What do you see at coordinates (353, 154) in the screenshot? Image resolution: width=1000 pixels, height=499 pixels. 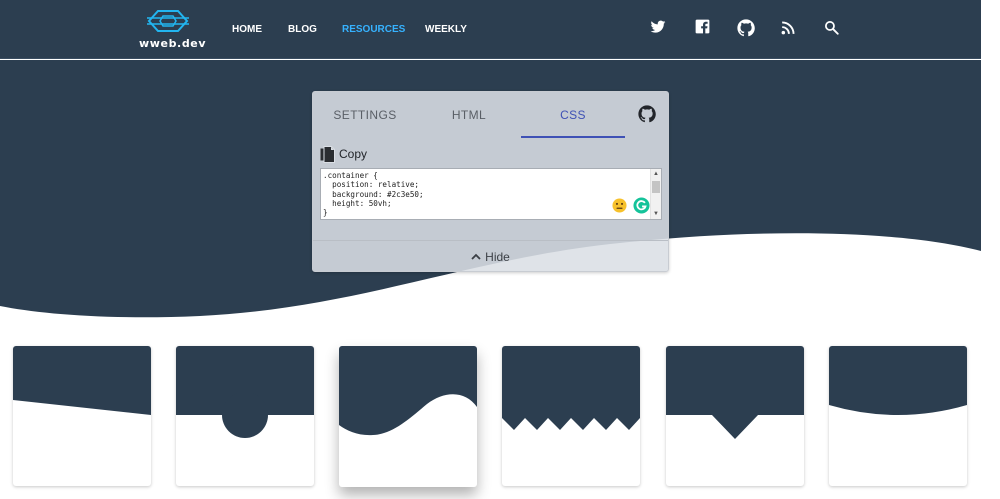 I see `copy-label: Copy` at bounding box center [353, 154].